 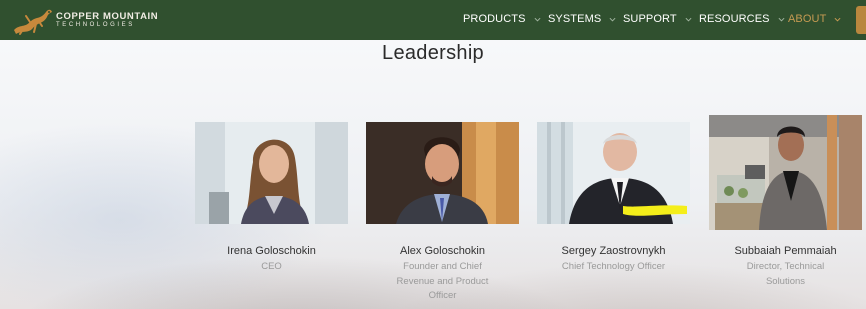 I want to click on nav-products: PRODUCTS, so click(x=502, y=19).